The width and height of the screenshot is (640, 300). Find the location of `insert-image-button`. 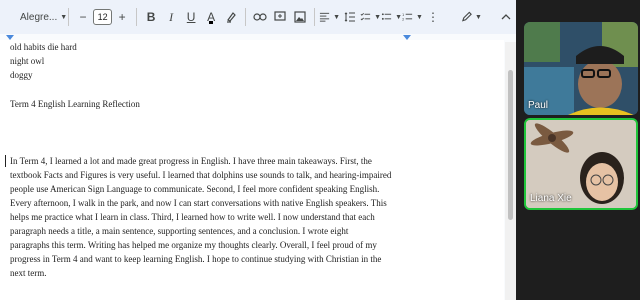

insert-image-button is located at coordinates (300, 17).